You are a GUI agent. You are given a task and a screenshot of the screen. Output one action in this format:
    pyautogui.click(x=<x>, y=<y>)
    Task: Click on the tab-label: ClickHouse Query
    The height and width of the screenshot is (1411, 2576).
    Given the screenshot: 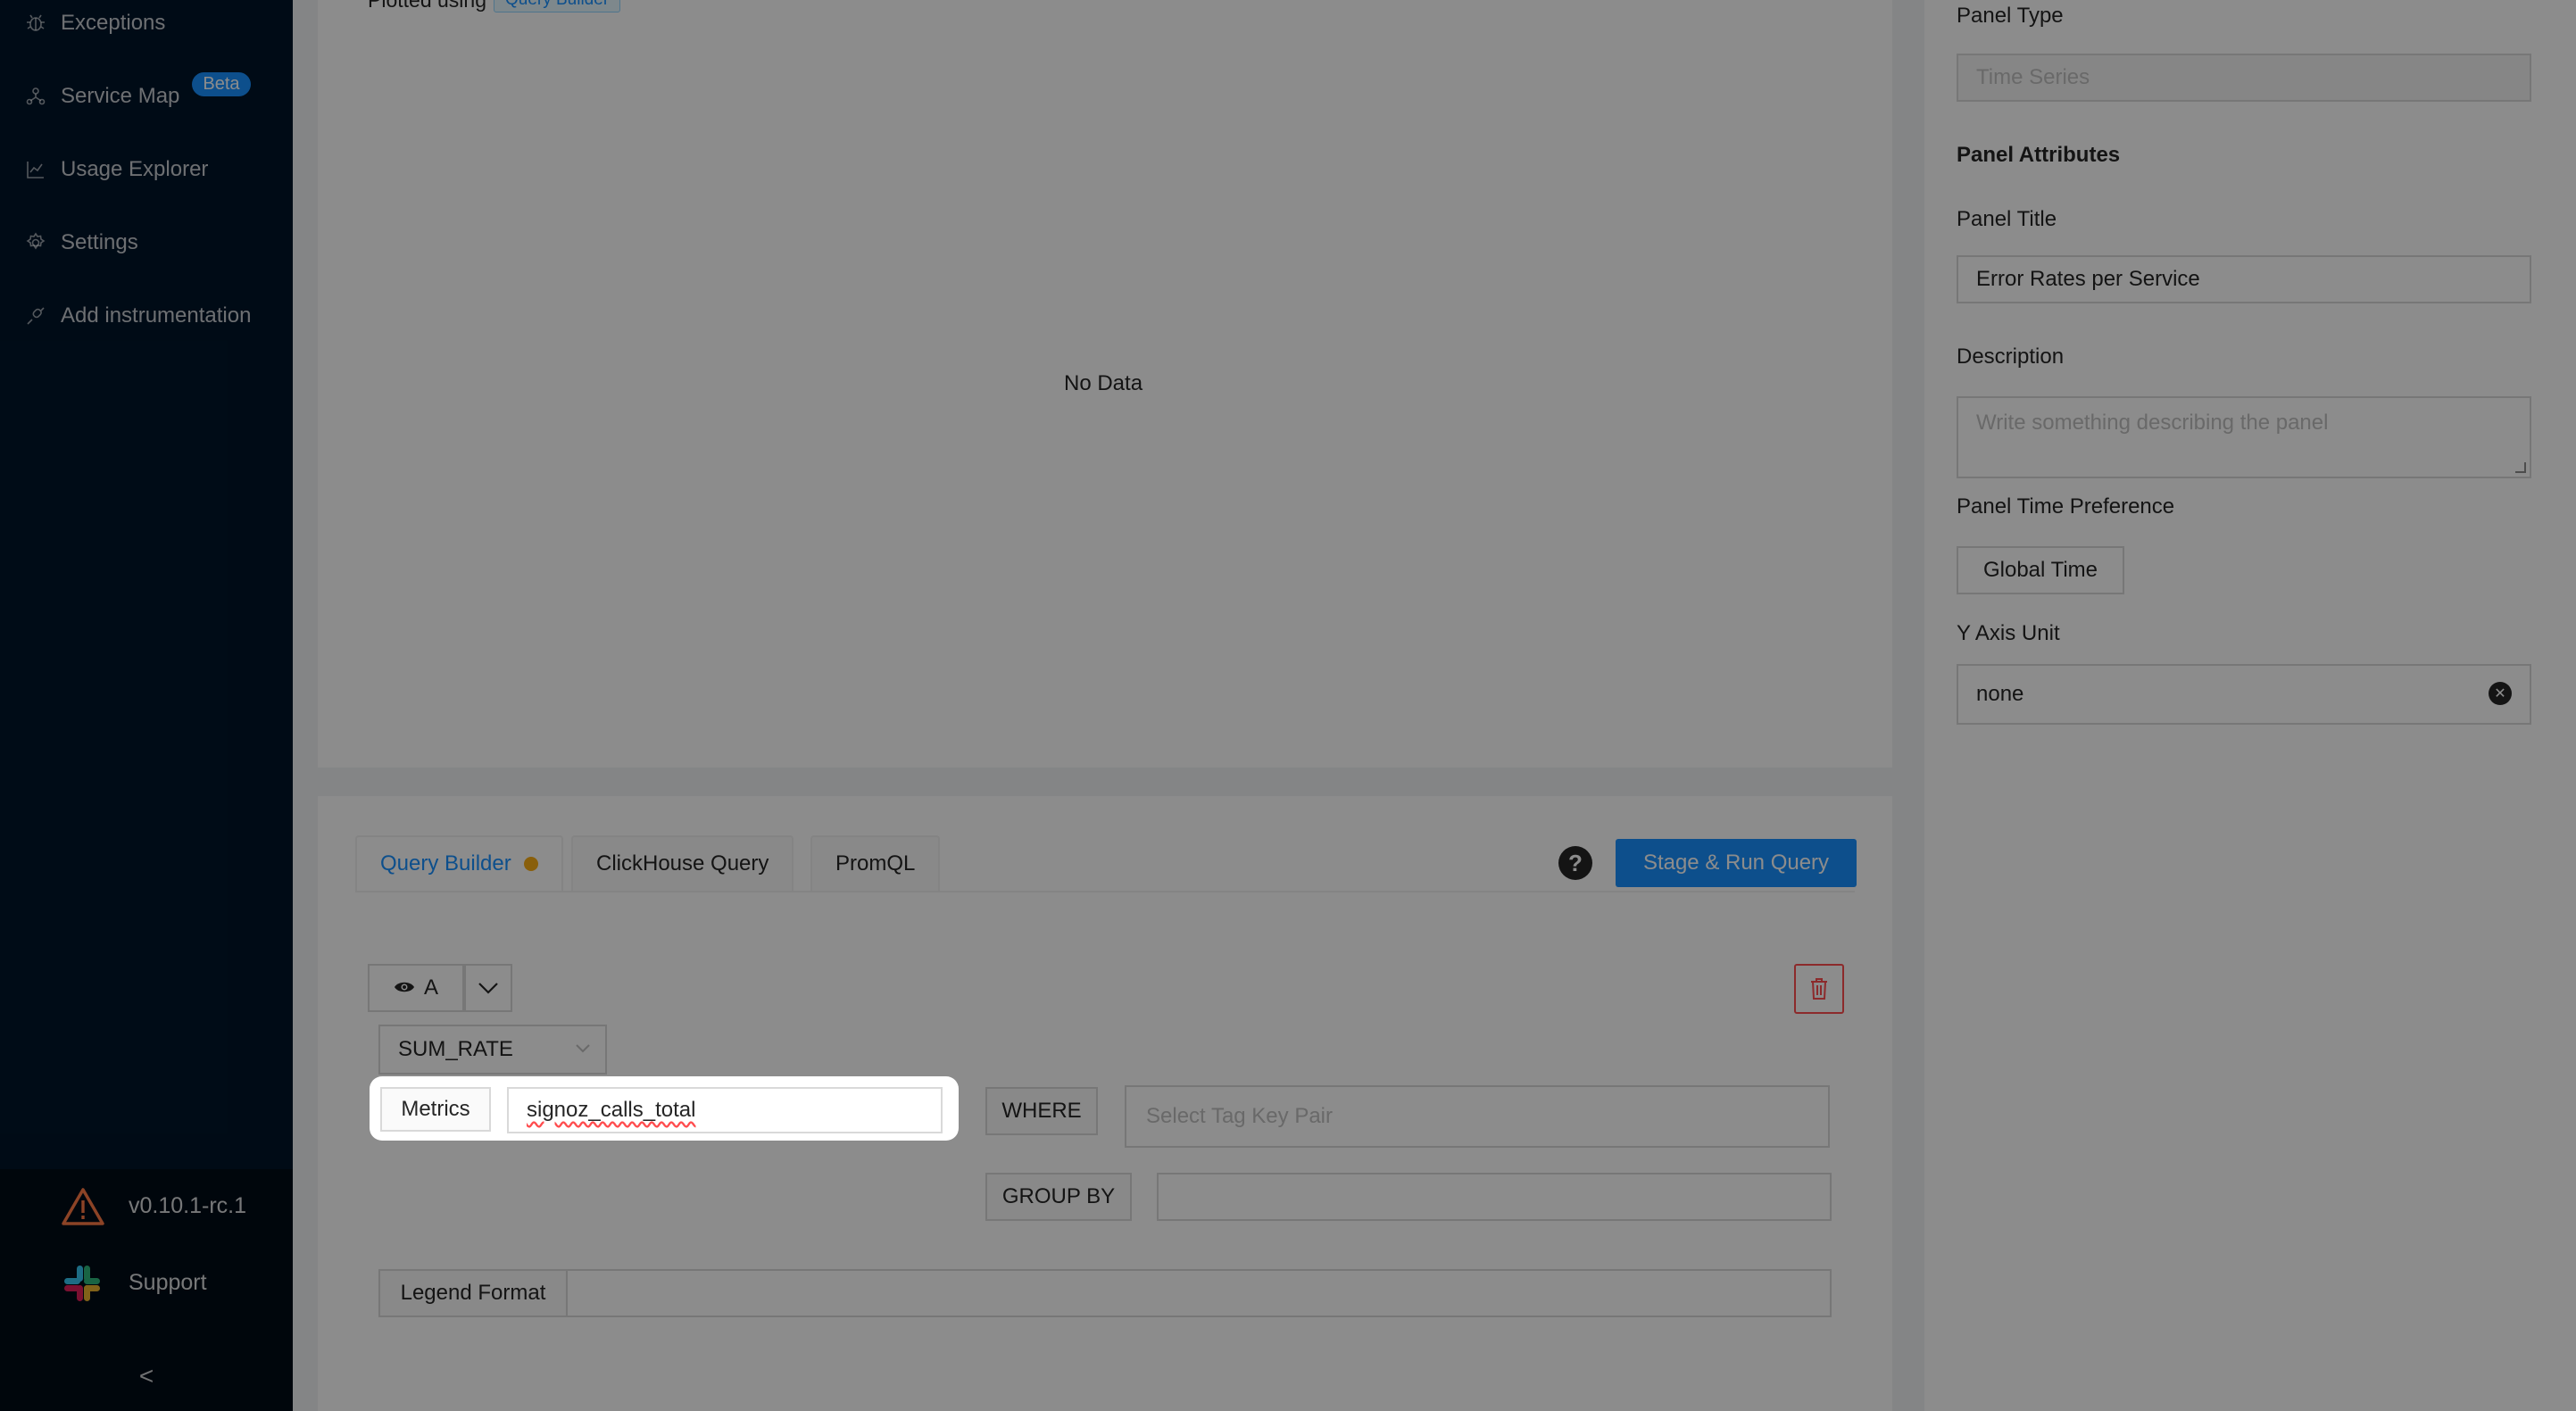 What is the action you would take?
    pyautogui.click(x=683, y=863)
    